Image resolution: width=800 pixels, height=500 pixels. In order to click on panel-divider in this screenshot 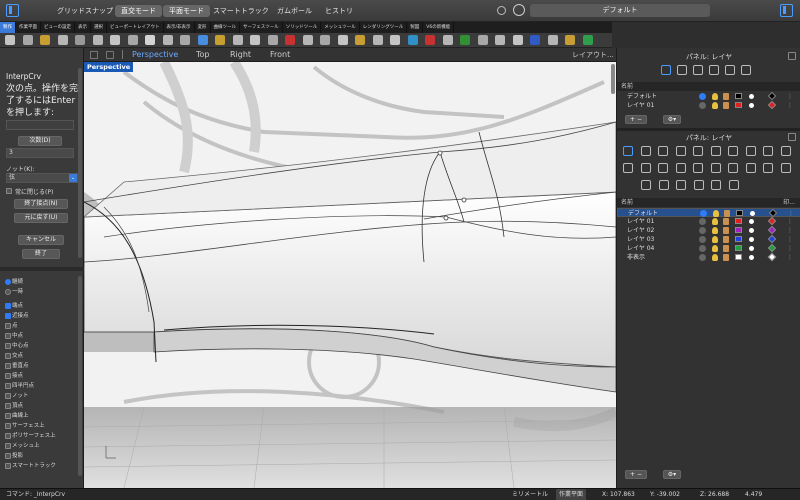, I will do `click(42, 269)`.